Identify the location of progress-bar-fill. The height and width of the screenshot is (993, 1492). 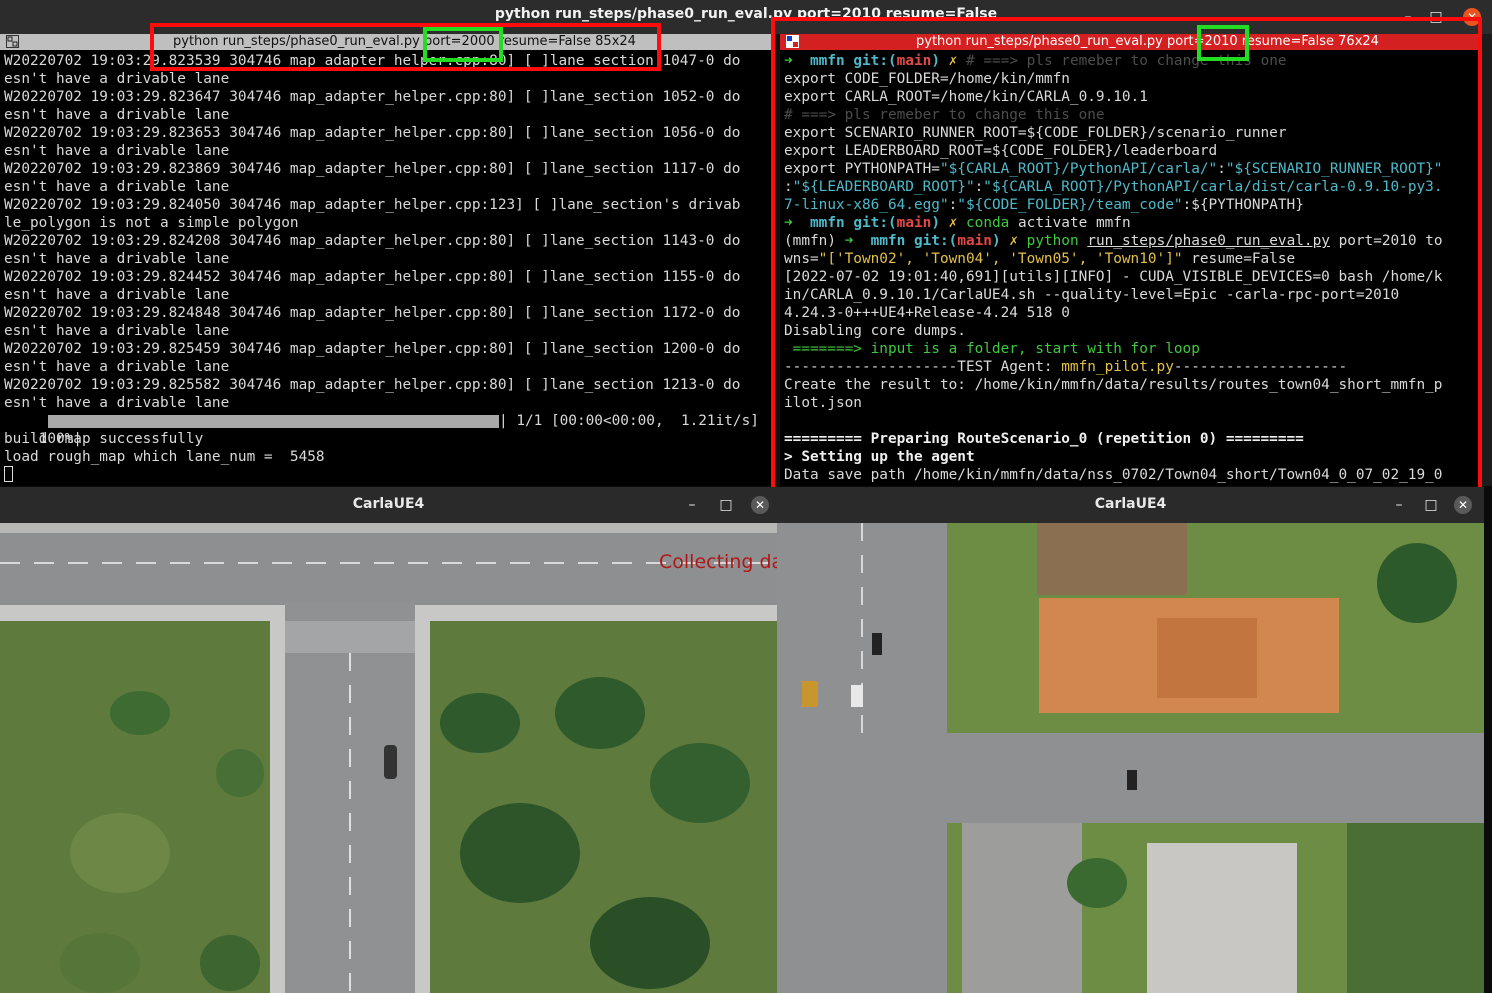
(273, 421).